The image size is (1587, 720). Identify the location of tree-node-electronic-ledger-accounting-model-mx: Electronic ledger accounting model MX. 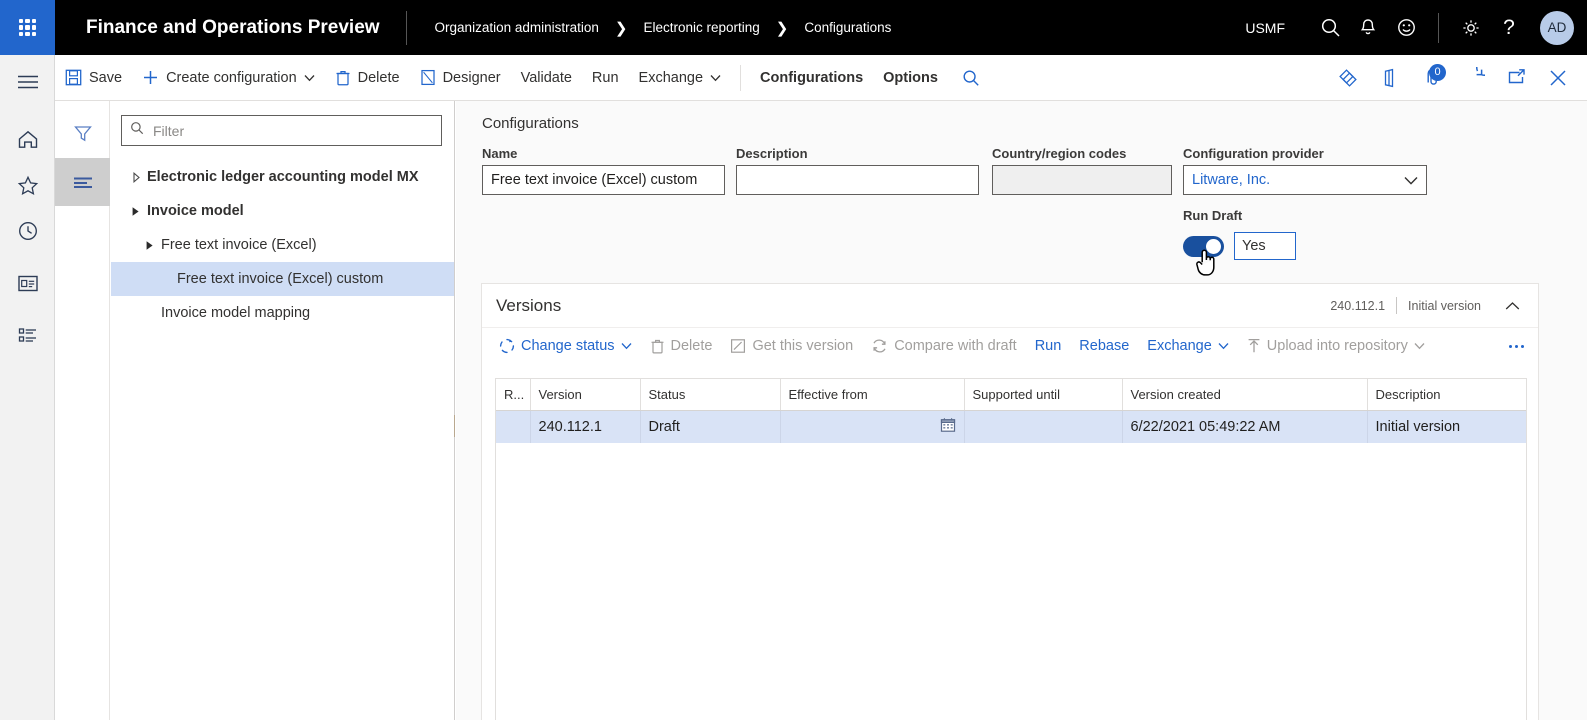
(282, 177).